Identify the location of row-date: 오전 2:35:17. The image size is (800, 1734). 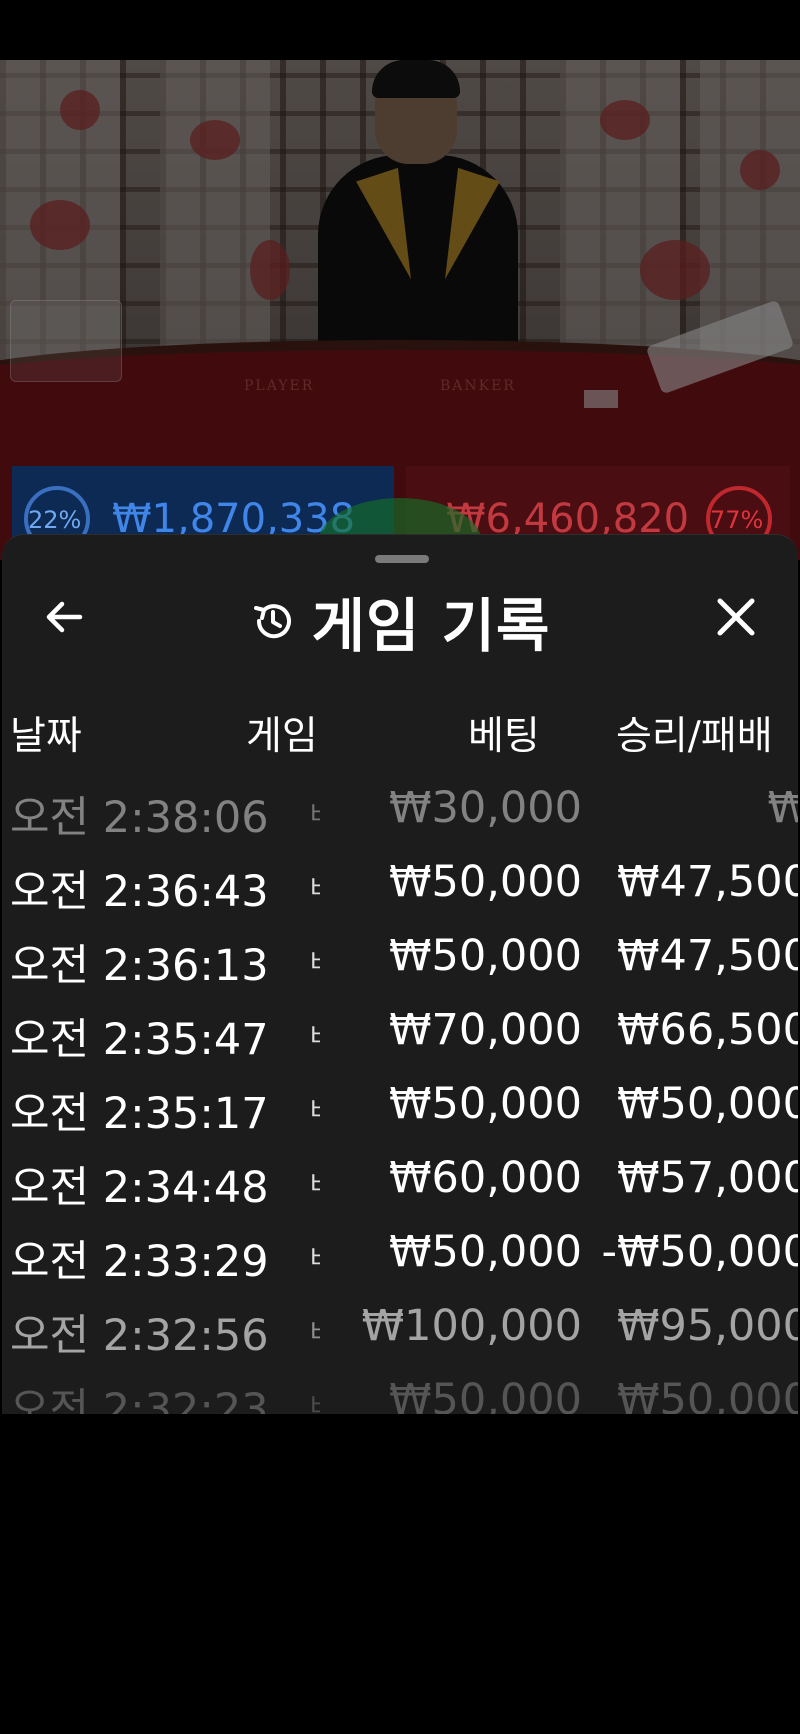
(139, 1114).